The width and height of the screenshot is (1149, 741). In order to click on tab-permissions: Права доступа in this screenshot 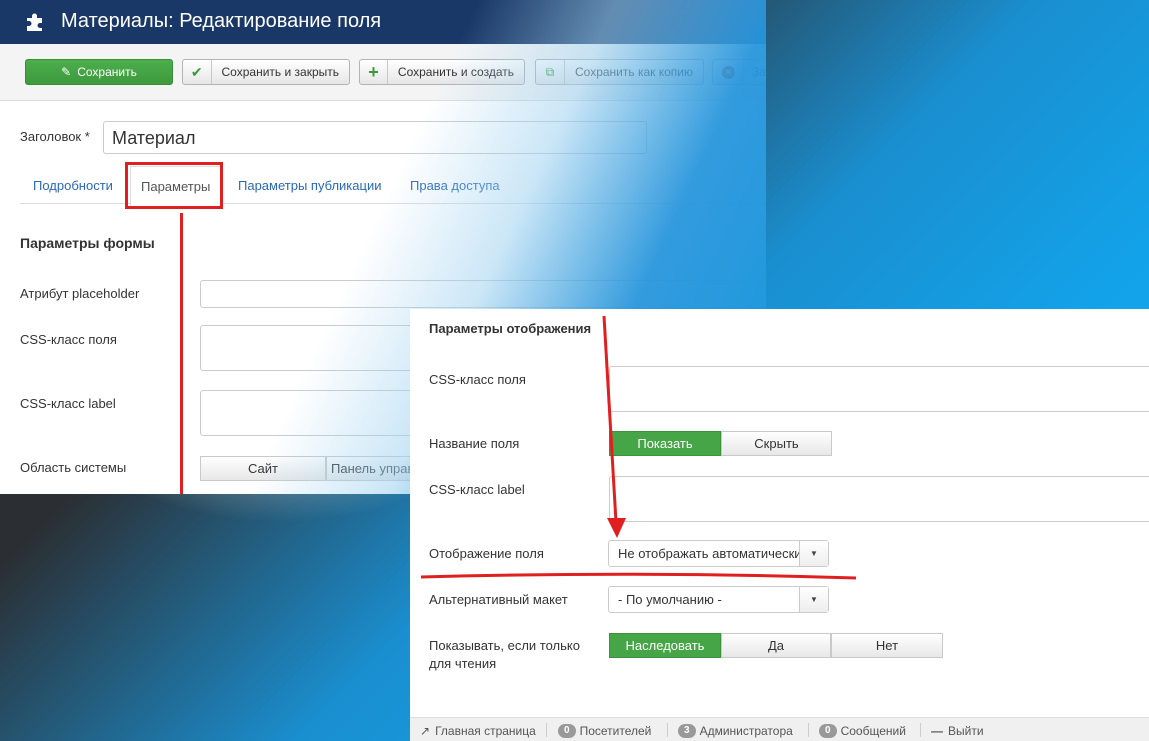, I will do `click(455, 185)`.